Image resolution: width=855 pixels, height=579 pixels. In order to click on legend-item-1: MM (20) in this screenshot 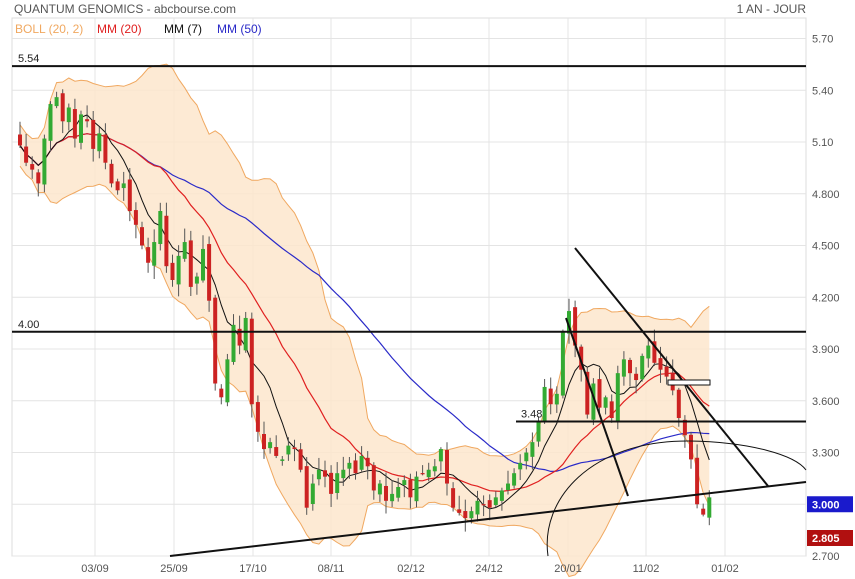, I will do `click(119, 29)`.